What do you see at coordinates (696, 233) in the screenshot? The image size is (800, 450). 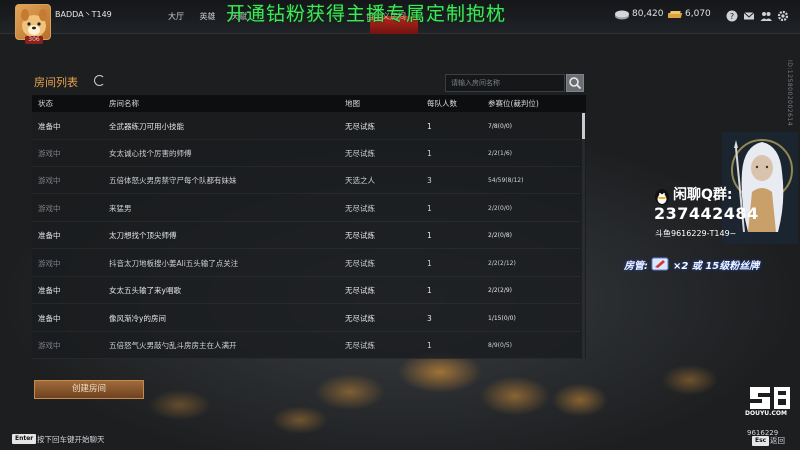 I see `stream-room-tag: 斗鱼9616229-T149~` at bounding box center [696, 233].